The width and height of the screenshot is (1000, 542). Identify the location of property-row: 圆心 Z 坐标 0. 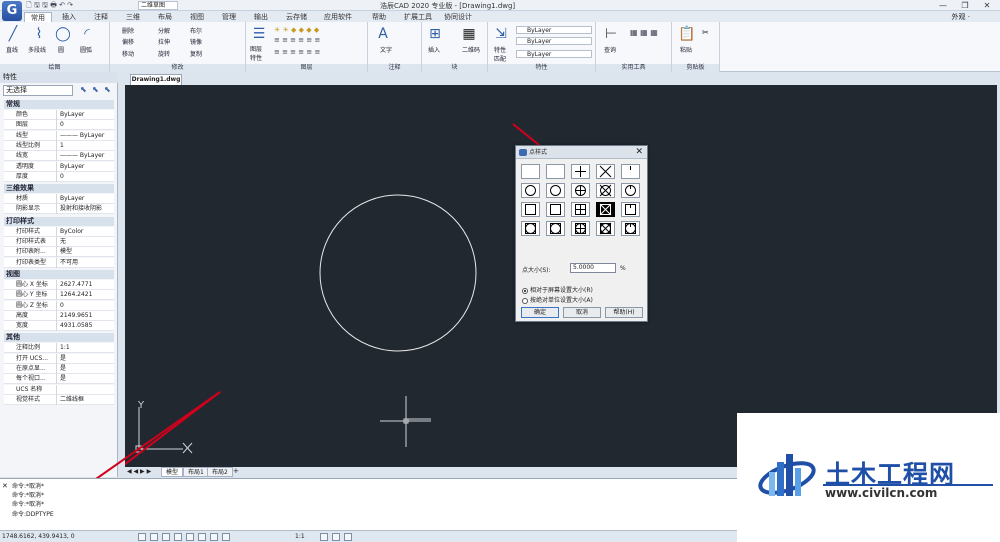
(59, 305).